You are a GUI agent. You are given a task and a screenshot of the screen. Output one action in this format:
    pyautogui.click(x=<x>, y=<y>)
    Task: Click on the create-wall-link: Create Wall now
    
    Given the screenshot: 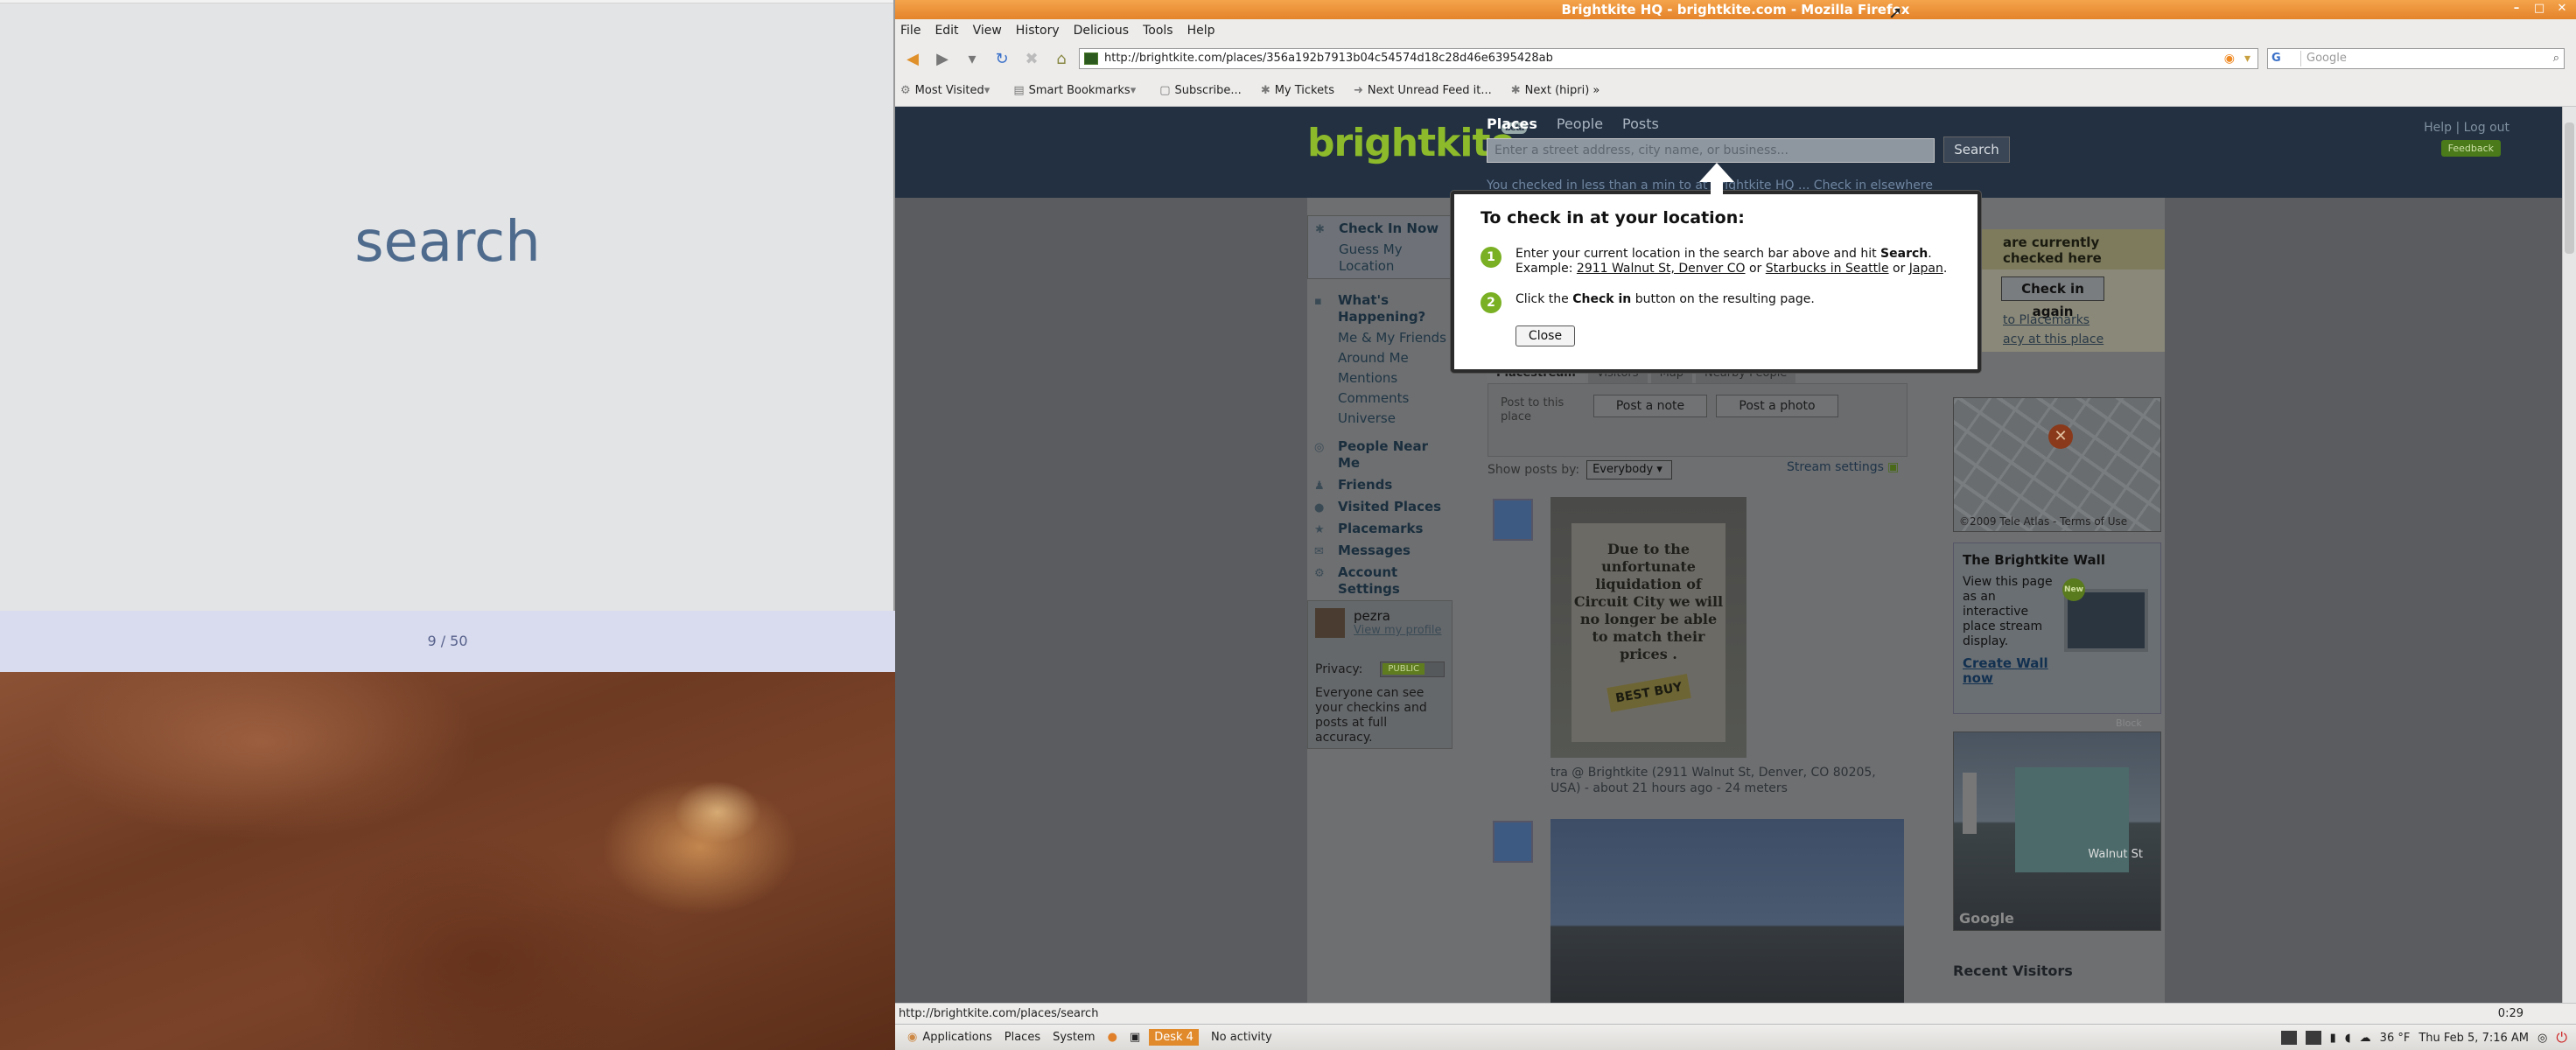 What is the action you would take?
    pyautogui.click(x=2006, y=671)
    